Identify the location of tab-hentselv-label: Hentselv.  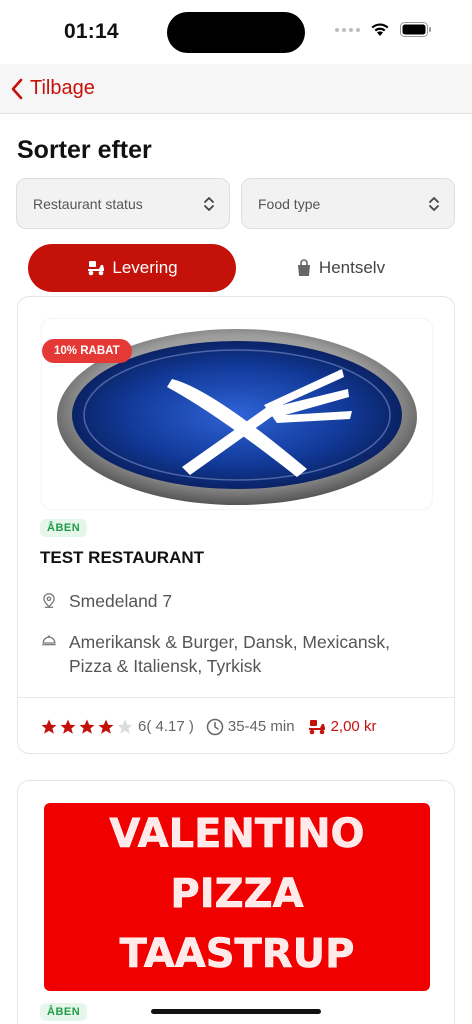
(352, 267).